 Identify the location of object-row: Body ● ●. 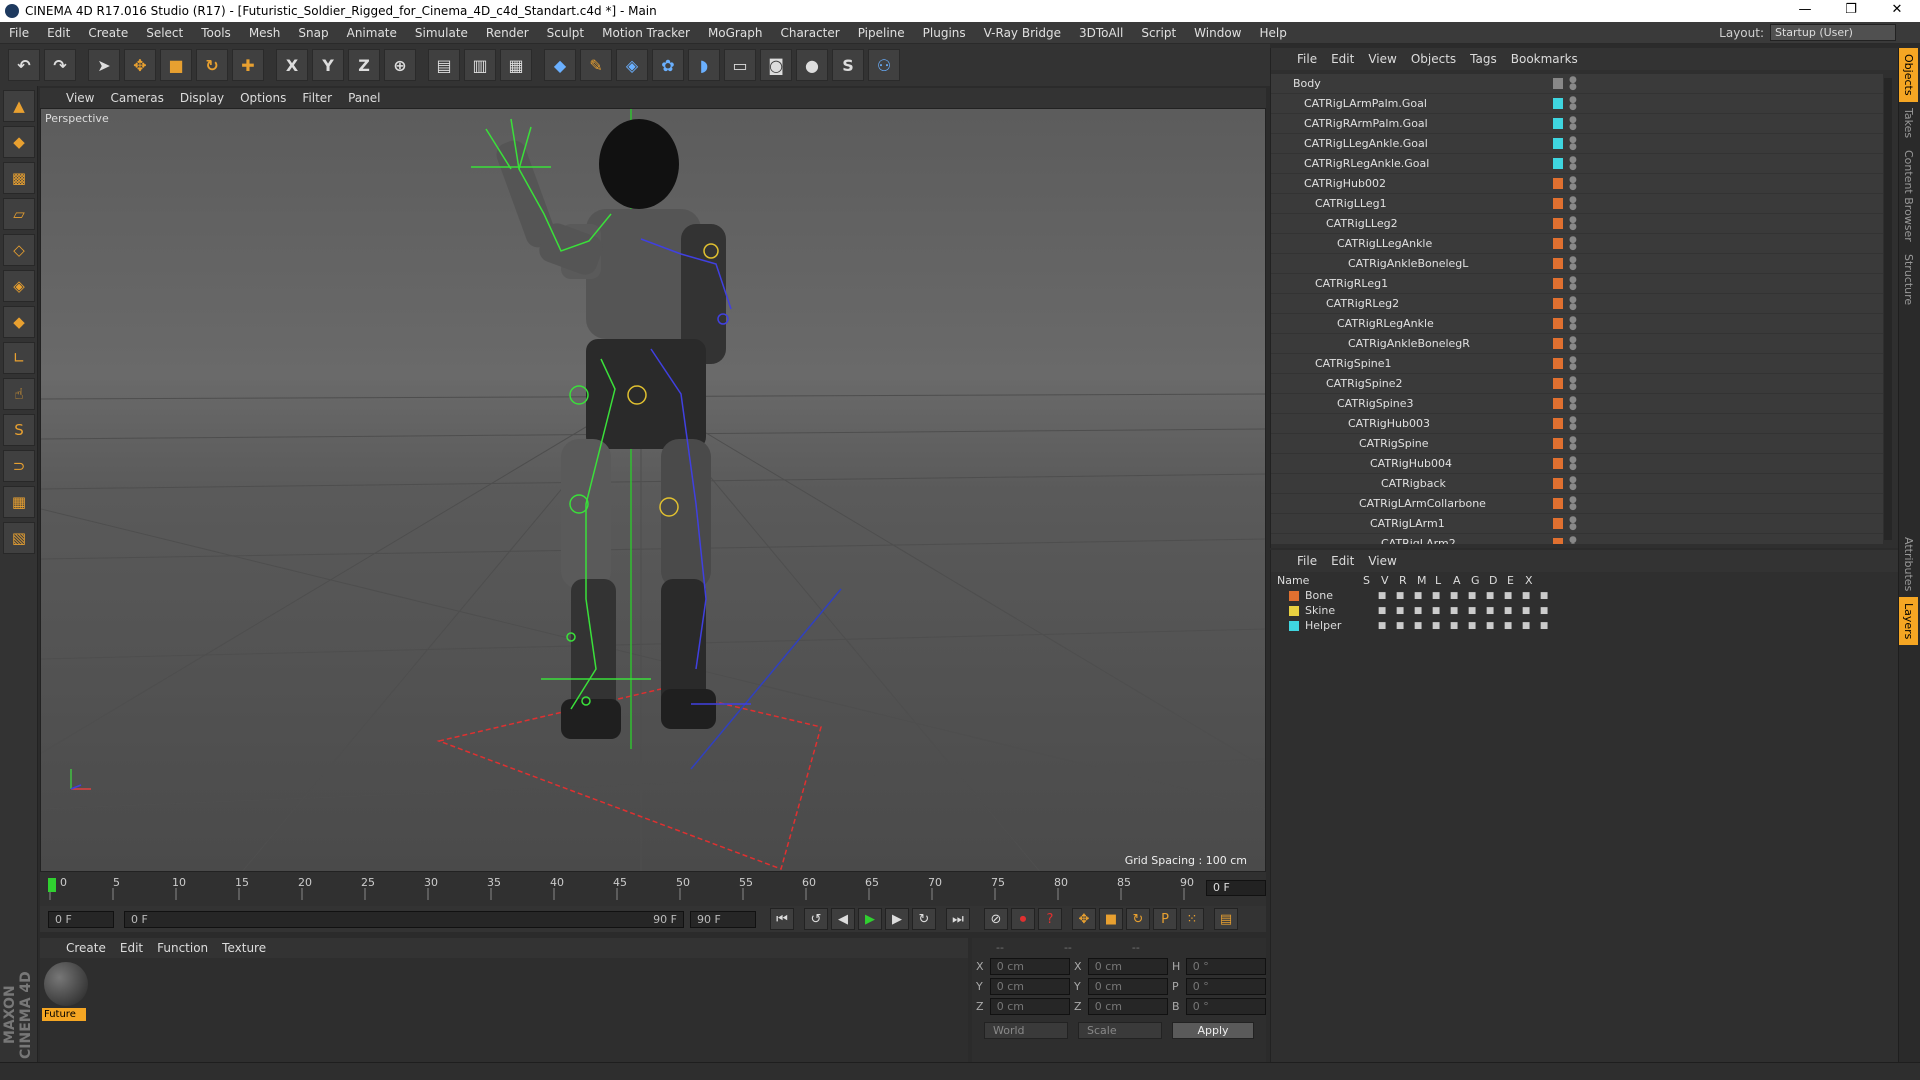
(1577, 84).